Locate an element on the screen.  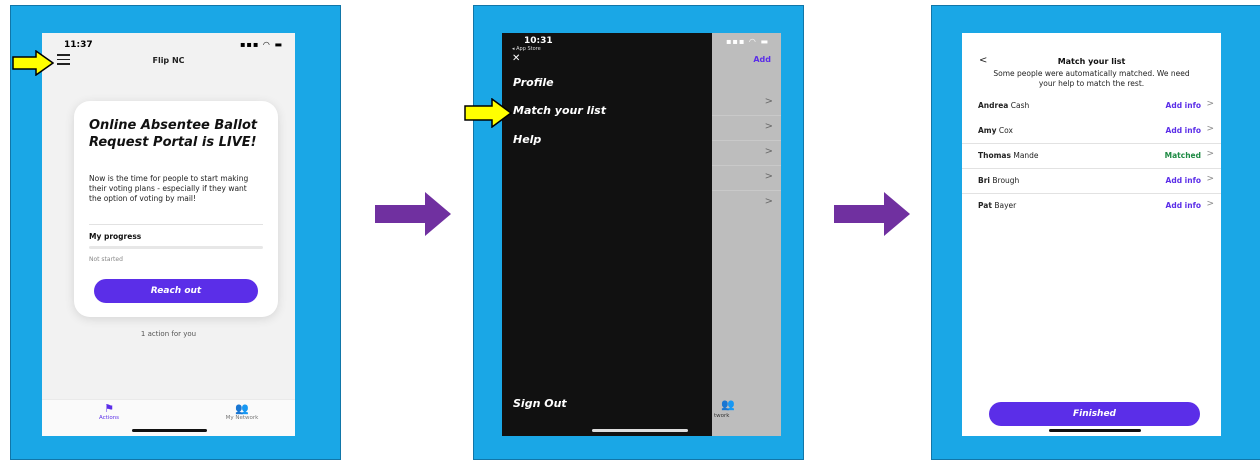
status-time: 10:31 is located at coordinates (538, 41).